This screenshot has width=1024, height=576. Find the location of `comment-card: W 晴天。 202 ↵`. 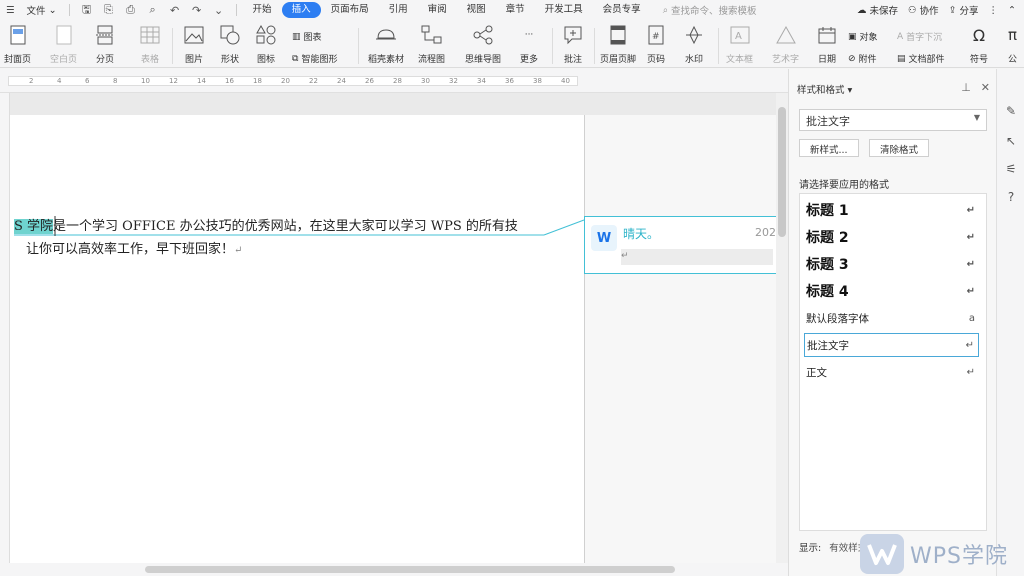

comment-card: W 晴天。 202 ↵ is located at coordinates (681, 245).